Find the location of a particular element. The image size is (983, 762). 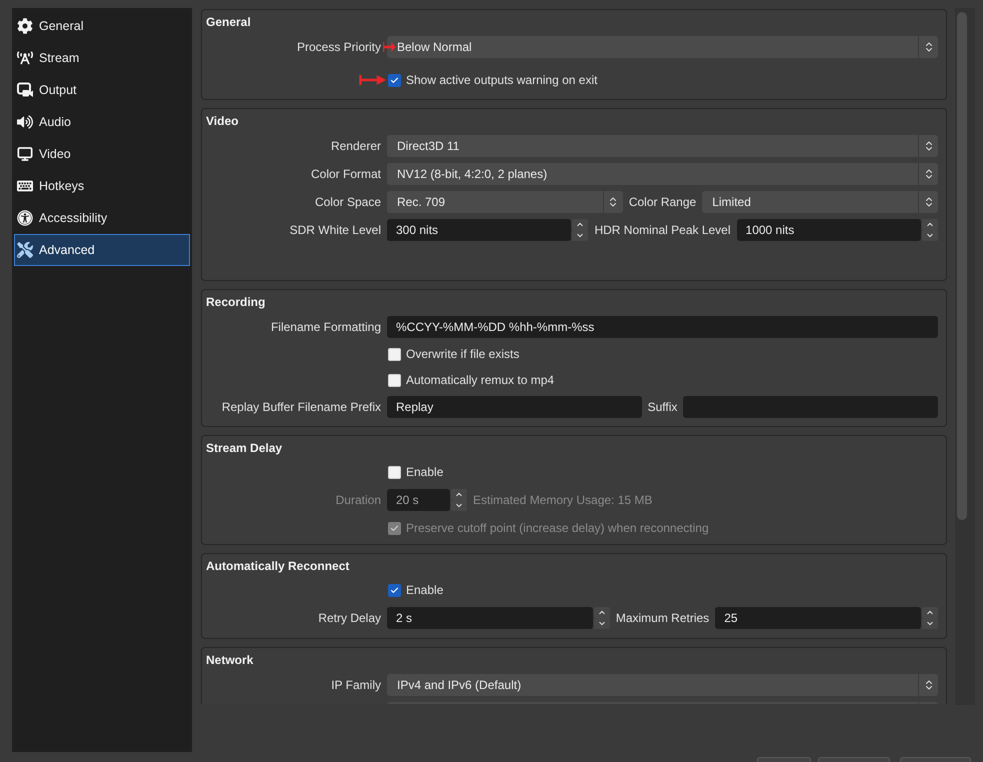

field-label: Replay Buffer Filename Prefix is located at coordinates (301, 407).